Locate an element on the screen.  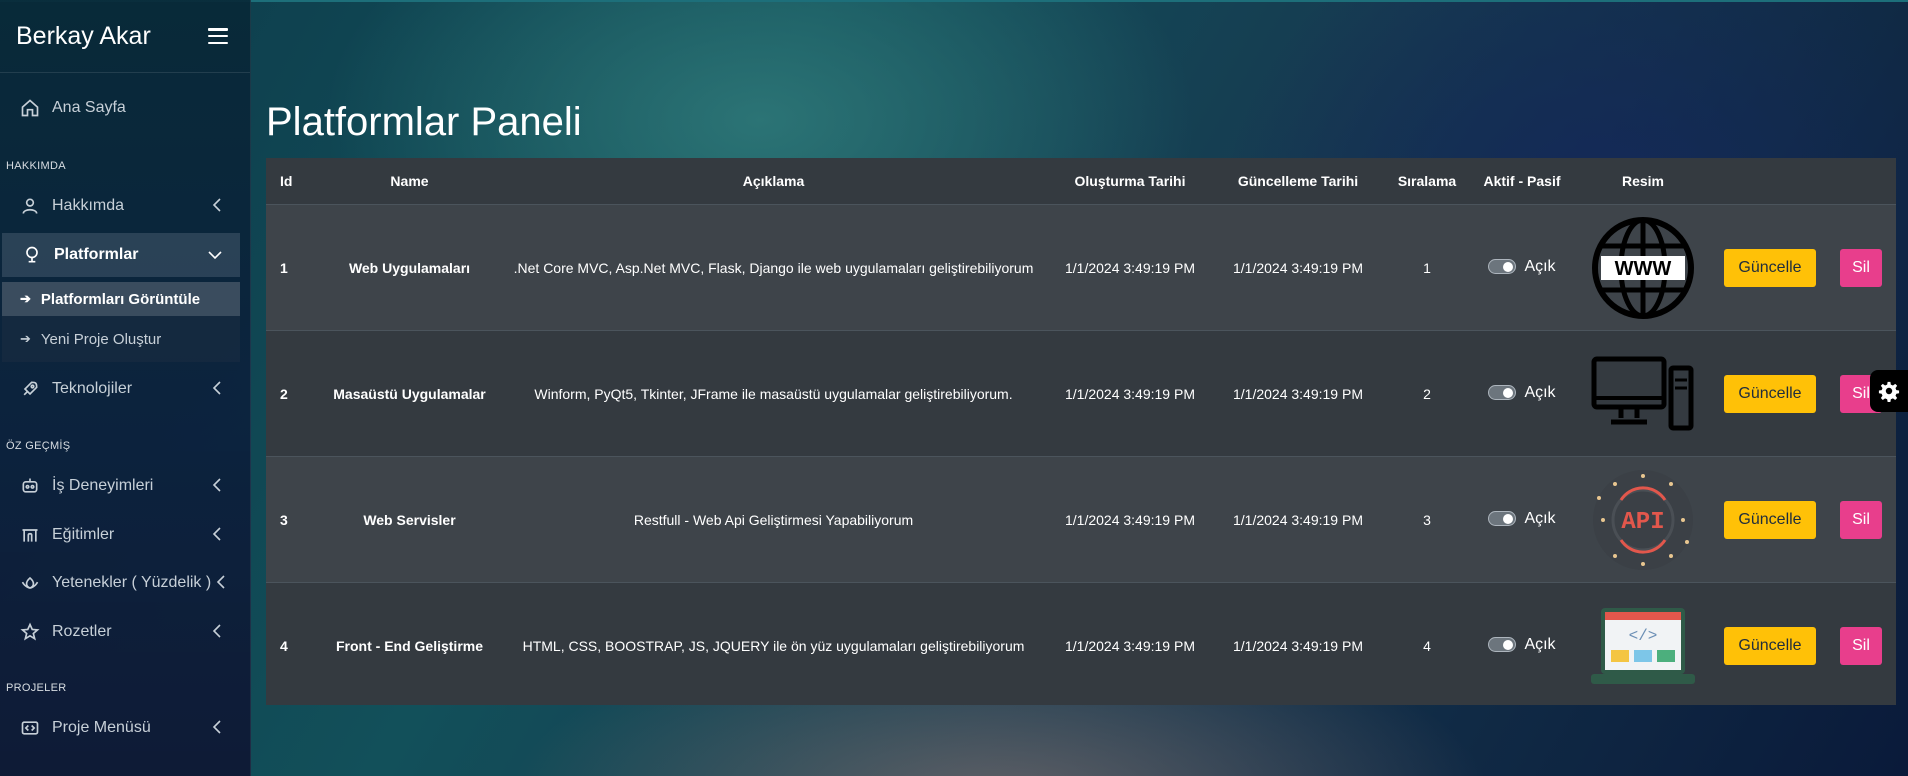
cell-id: 4 is located at coordinates (292, 645).